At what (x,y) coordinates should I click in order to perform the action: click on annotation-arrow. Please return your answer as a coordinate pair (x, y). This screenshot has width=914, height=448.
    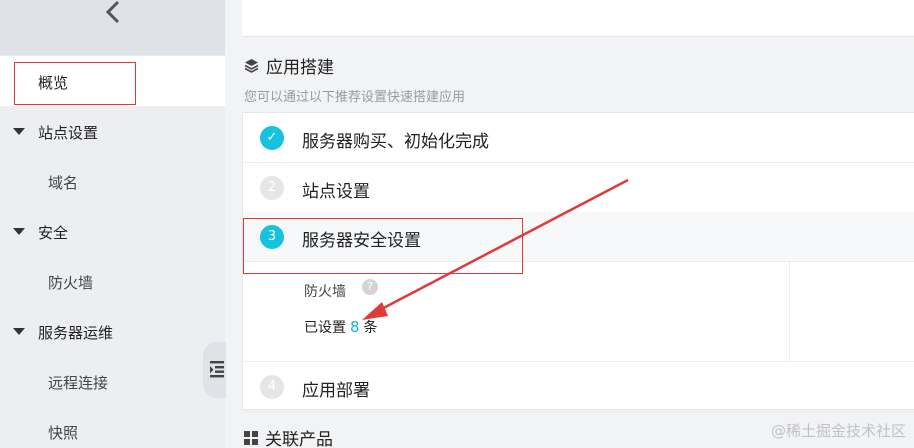
    Looking at the image, I should click on (495, 249).